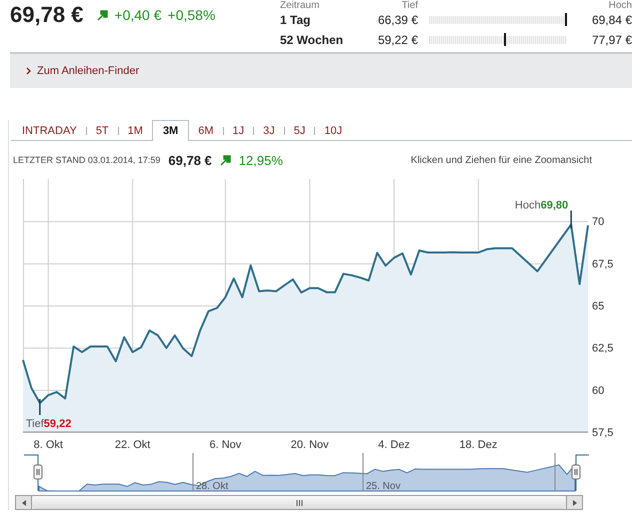 The image size is (632, 518). Describe the element at coordinates (190, 160) in the screenshot. I see `last-price: 69,78 €` at that location.